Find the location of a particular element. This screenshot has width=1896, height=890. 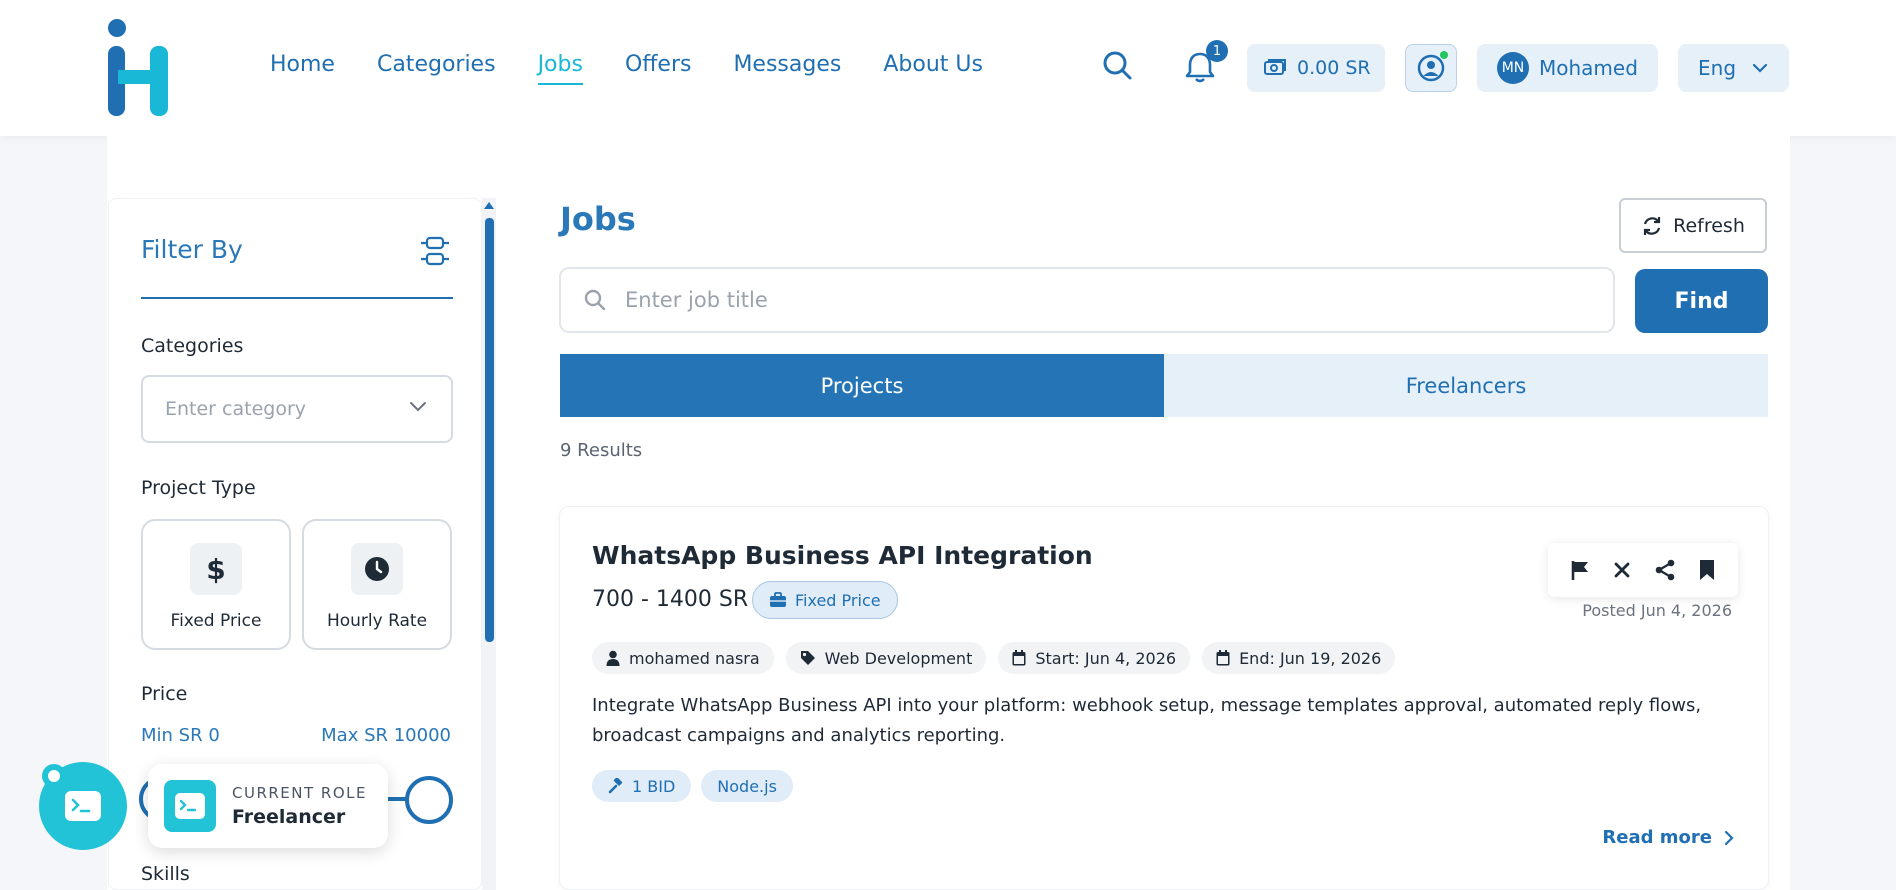

client-chip: mohamed nasra is located at coordinates (683, 658).